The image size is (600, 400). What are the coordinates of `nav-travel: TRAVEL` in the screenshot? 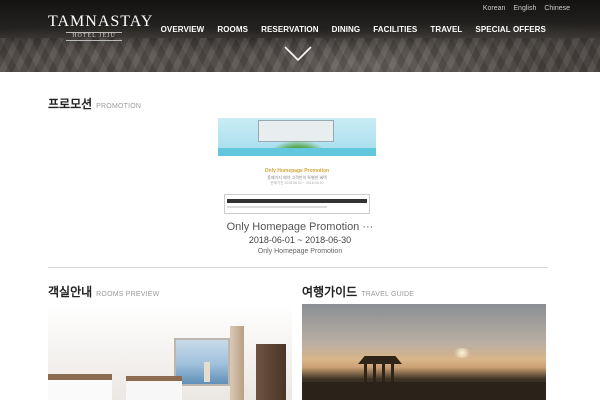 It's located at (446, 29).